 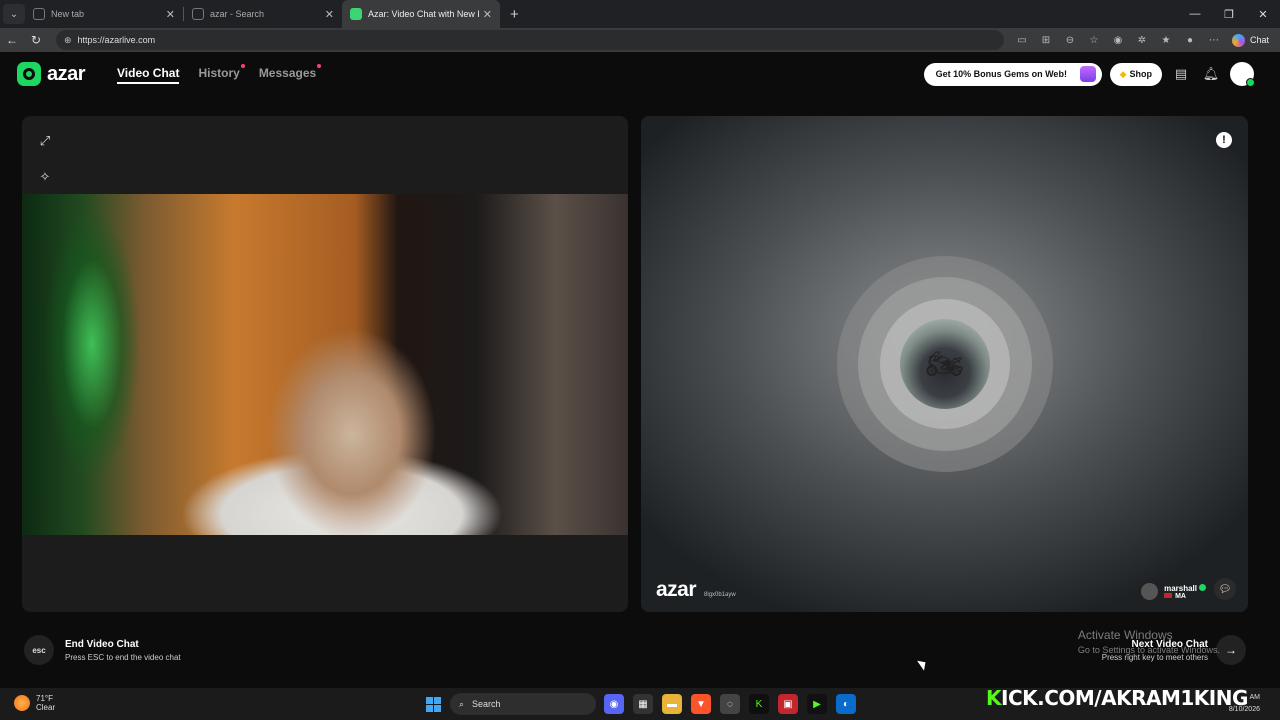 I want to click on end-chat-hint: Press ESC to end the video chat, so click(x=123, y=657).